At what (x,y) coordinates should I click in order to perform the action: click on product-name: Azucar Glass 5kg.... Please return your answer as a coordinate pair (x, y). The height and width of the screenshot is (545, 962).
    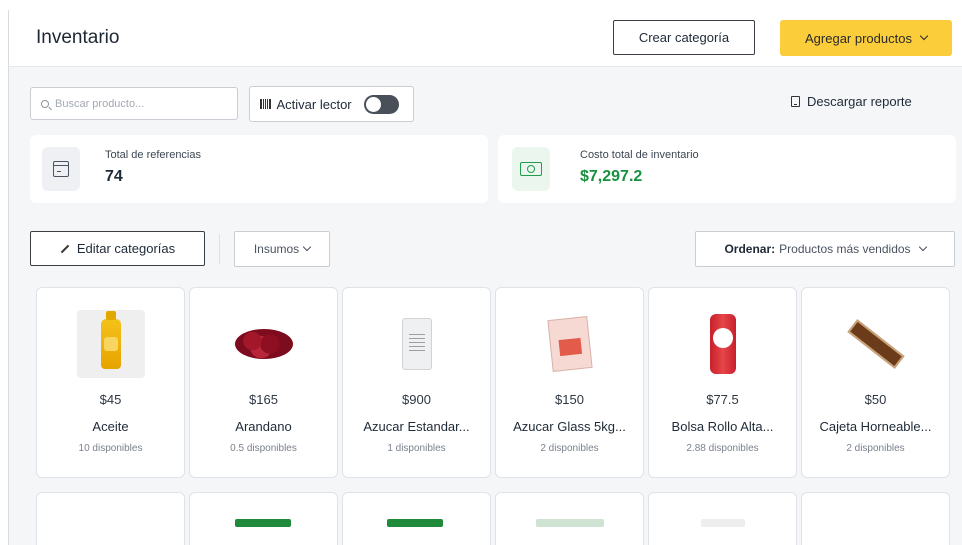
    Looking at the image, I should click on (569, 426).